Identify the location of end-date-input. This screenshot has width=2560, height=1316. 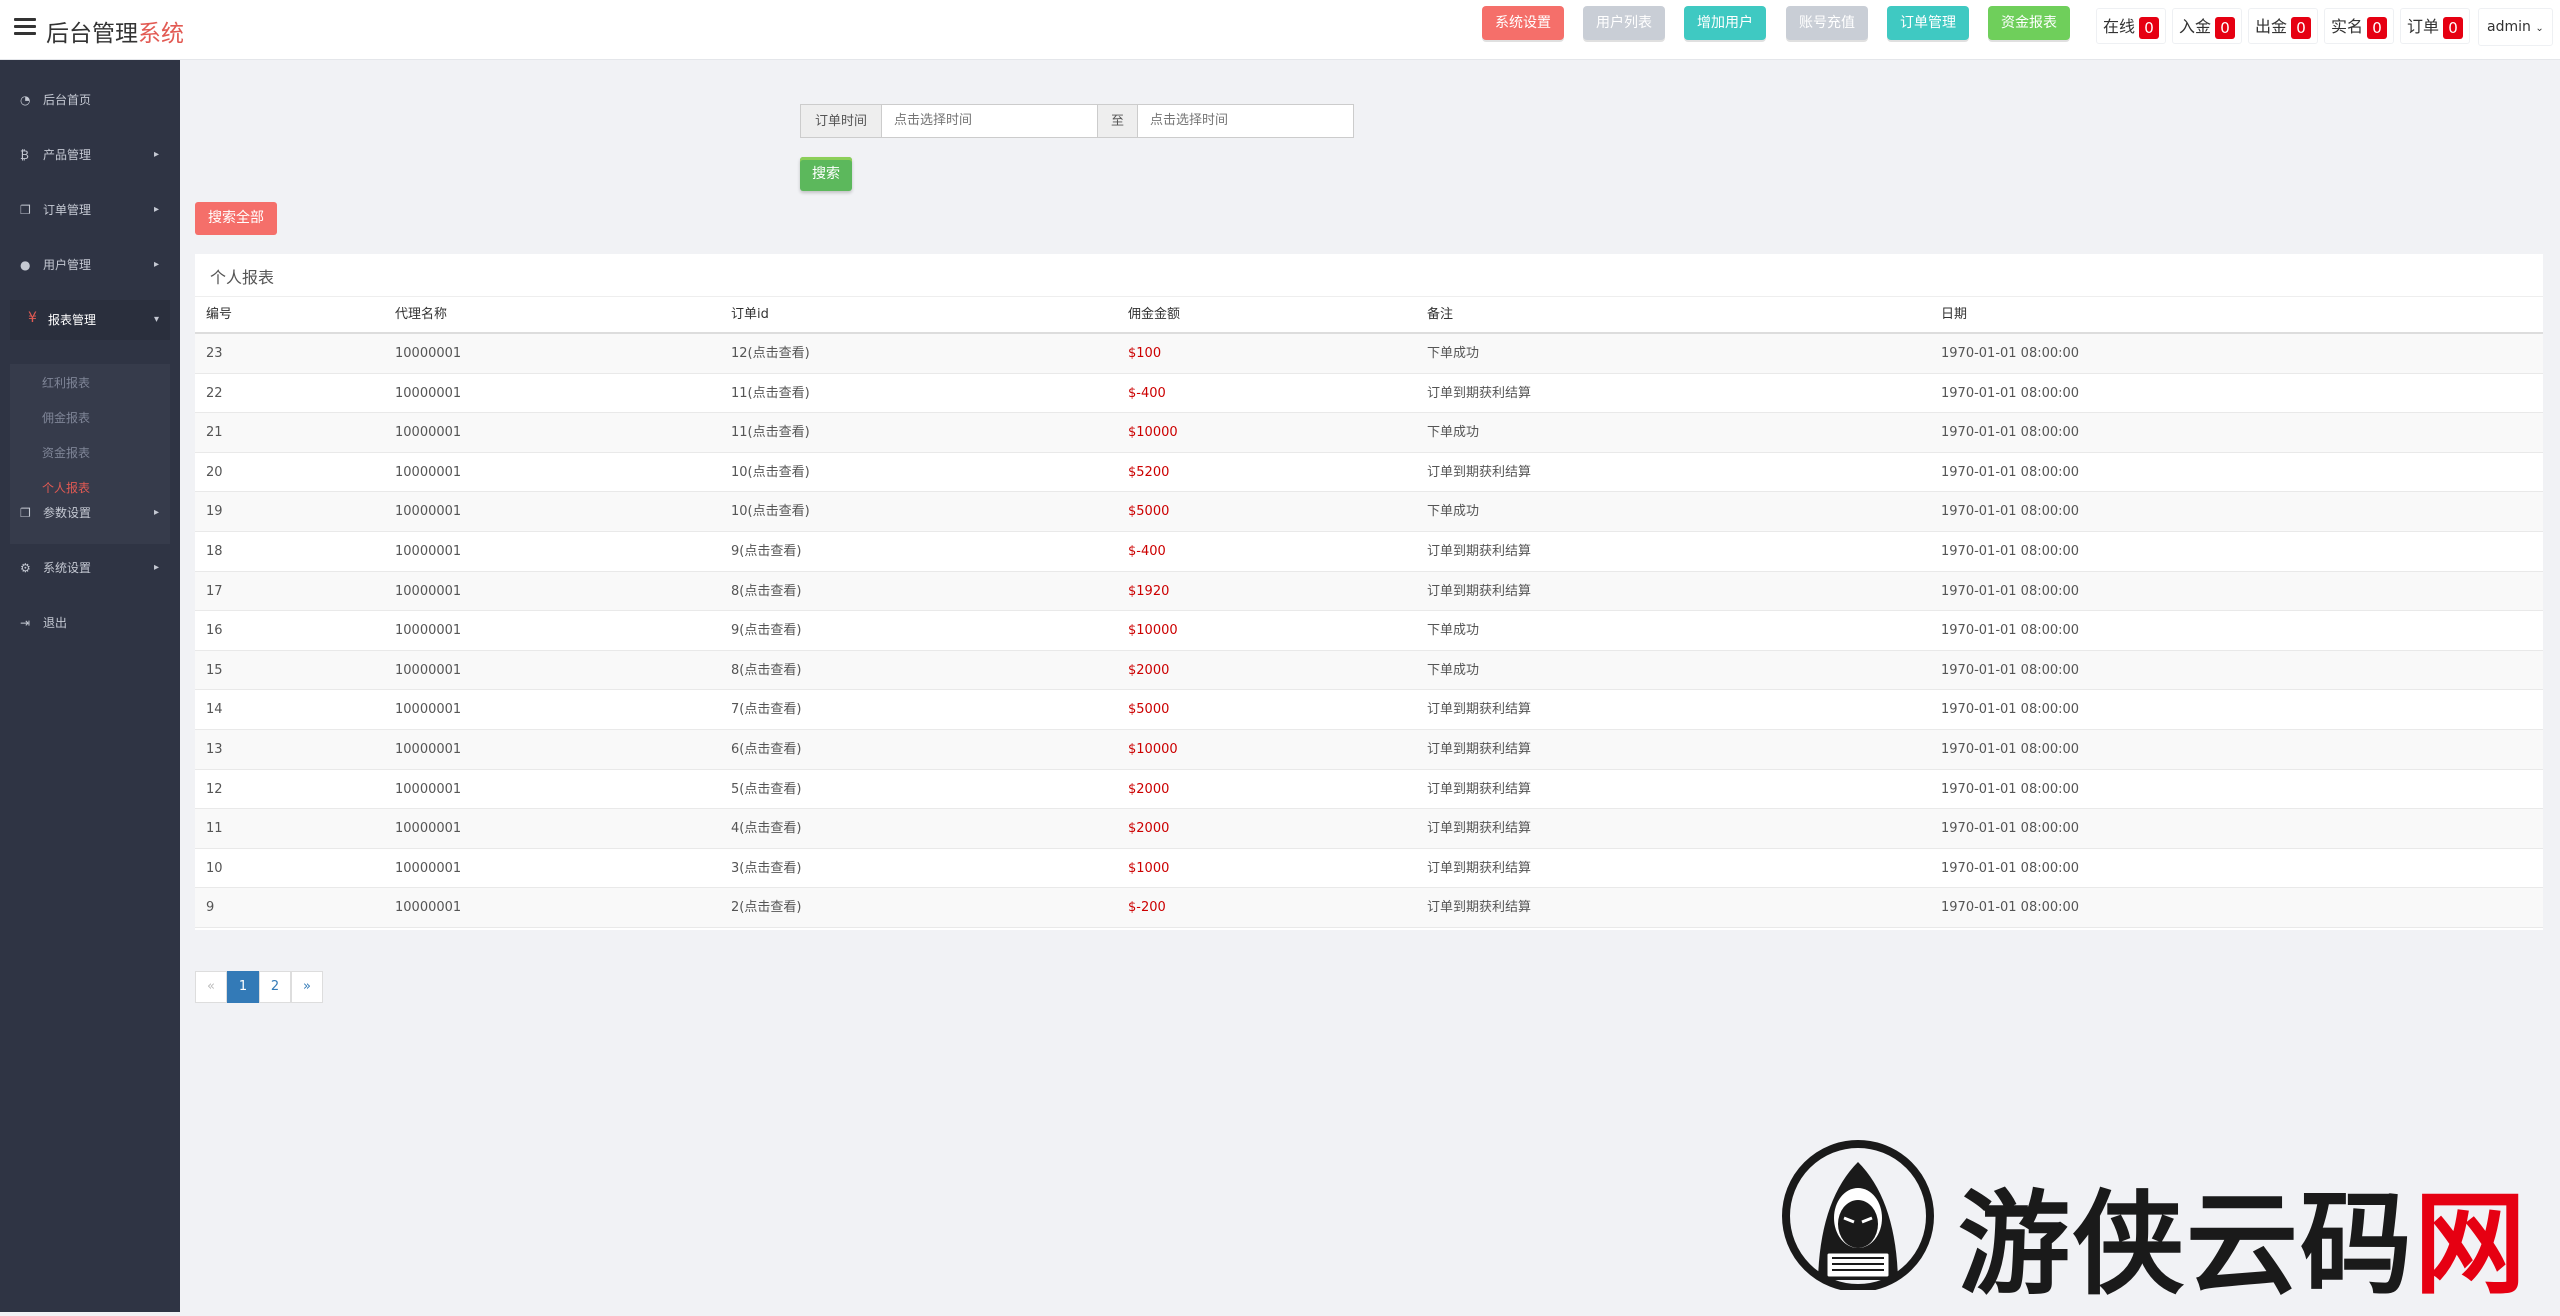
(1245, 121).